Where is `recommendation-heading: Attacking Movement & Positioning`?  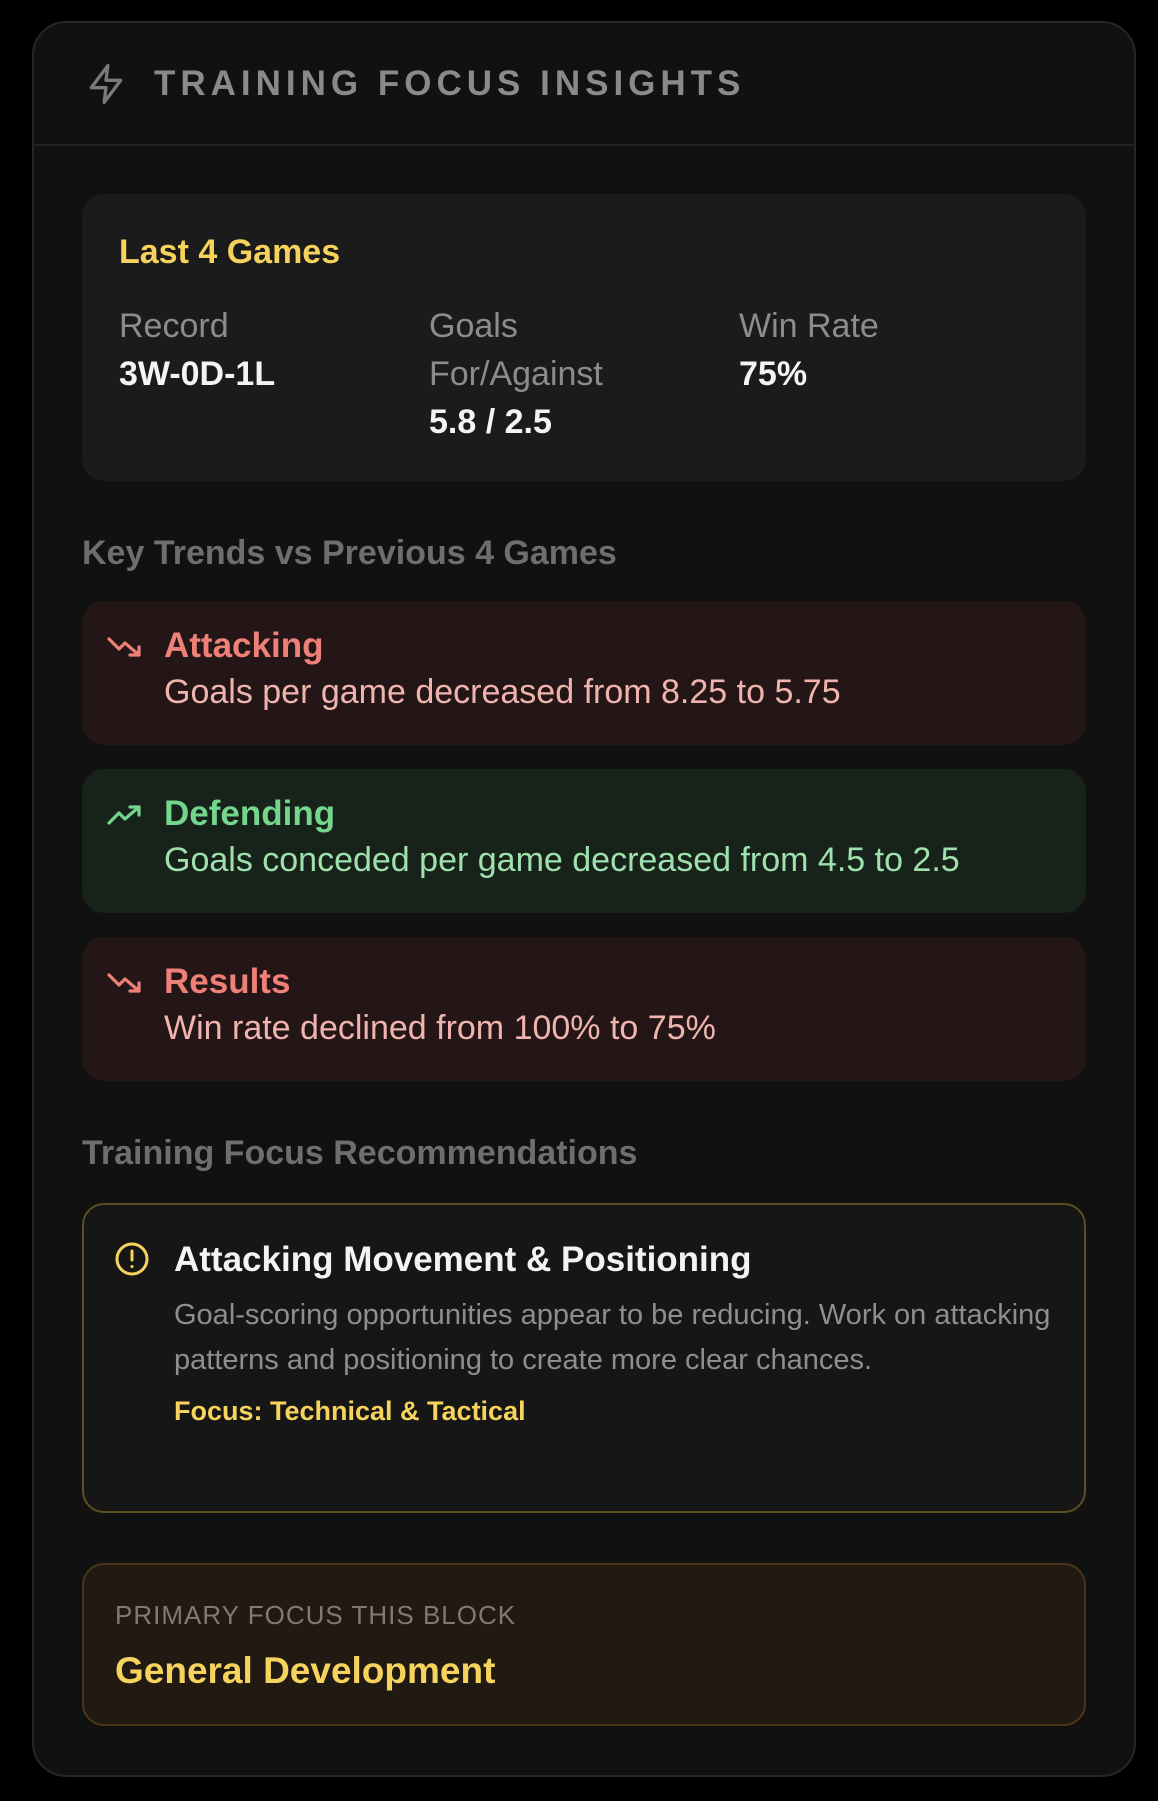 recommendation-heading: Attacking Movement & Positioning is located at coordinates (463, 1259).